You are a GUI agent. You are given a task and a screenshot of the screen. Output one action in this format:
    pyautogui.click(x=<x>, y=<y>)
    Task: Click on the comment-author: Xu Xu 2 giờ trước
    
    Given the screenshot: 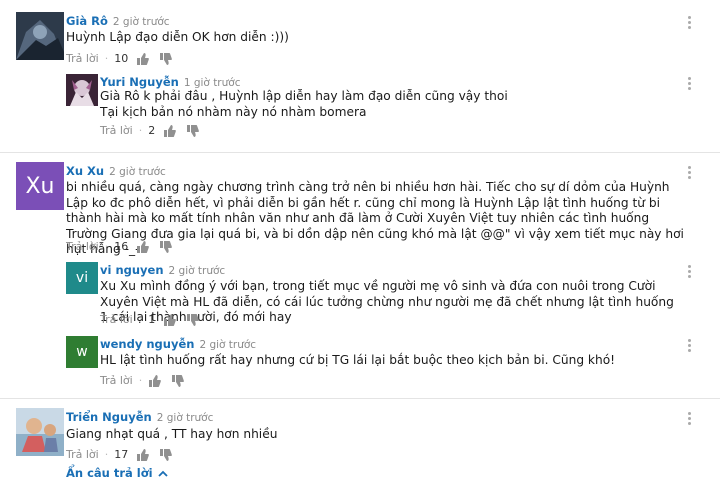 What is the action you would take?
    pyautogui.click(x=116, y=171)
    